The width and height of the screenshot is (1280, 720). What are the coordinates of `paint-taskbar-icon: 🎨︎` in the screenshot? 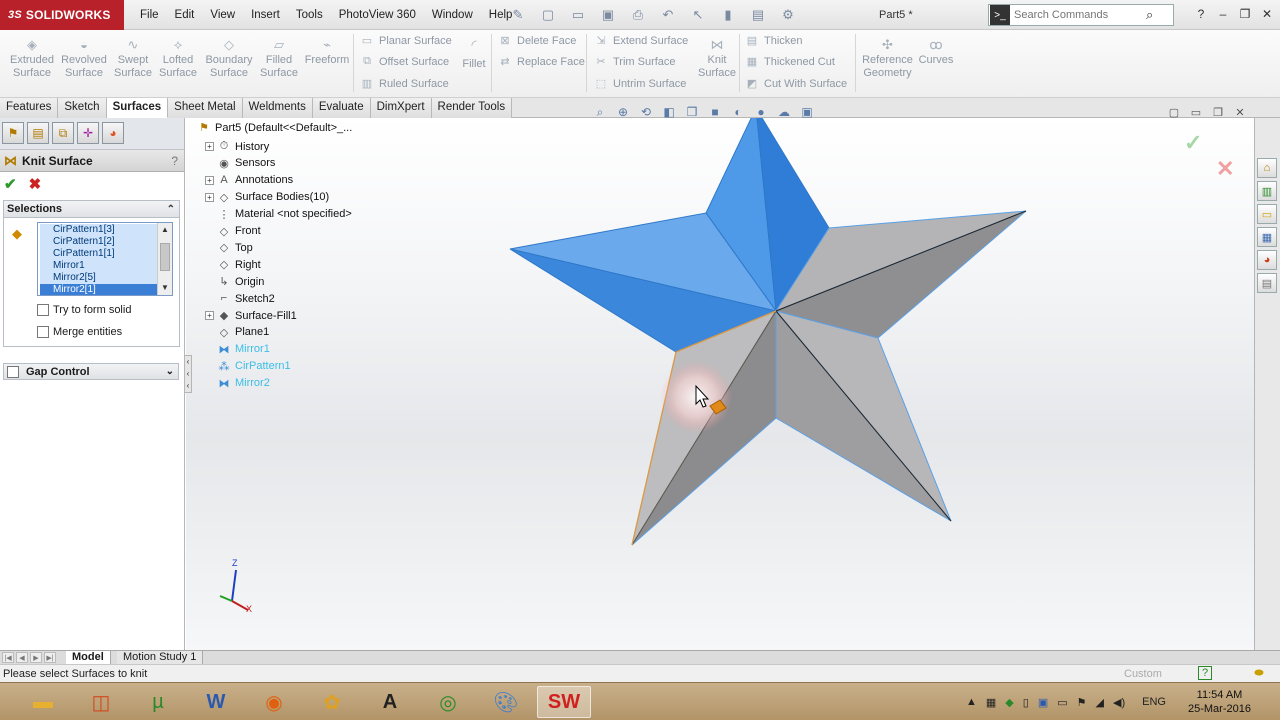 It's located at (506, 702).